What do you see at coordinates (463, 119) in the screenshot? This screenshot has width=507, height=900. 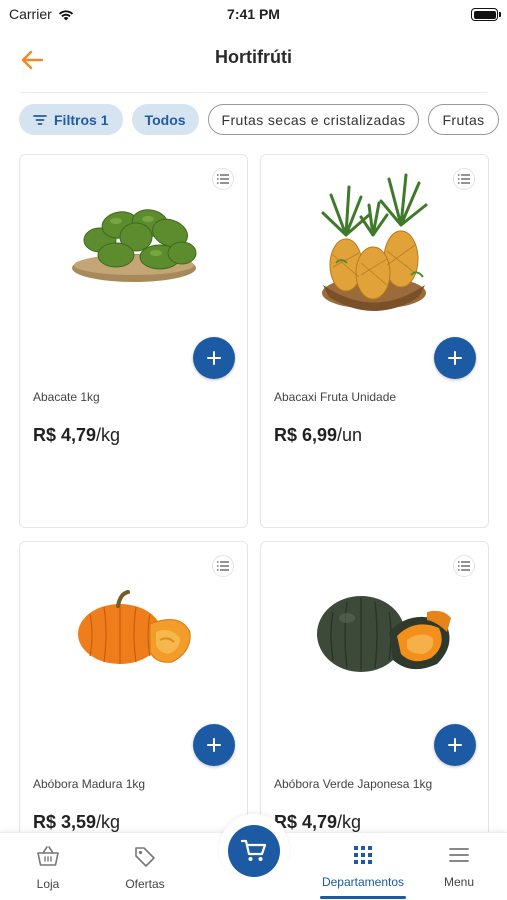 I see `chip-frutas: Frutas` at bounding box center [463, 119].